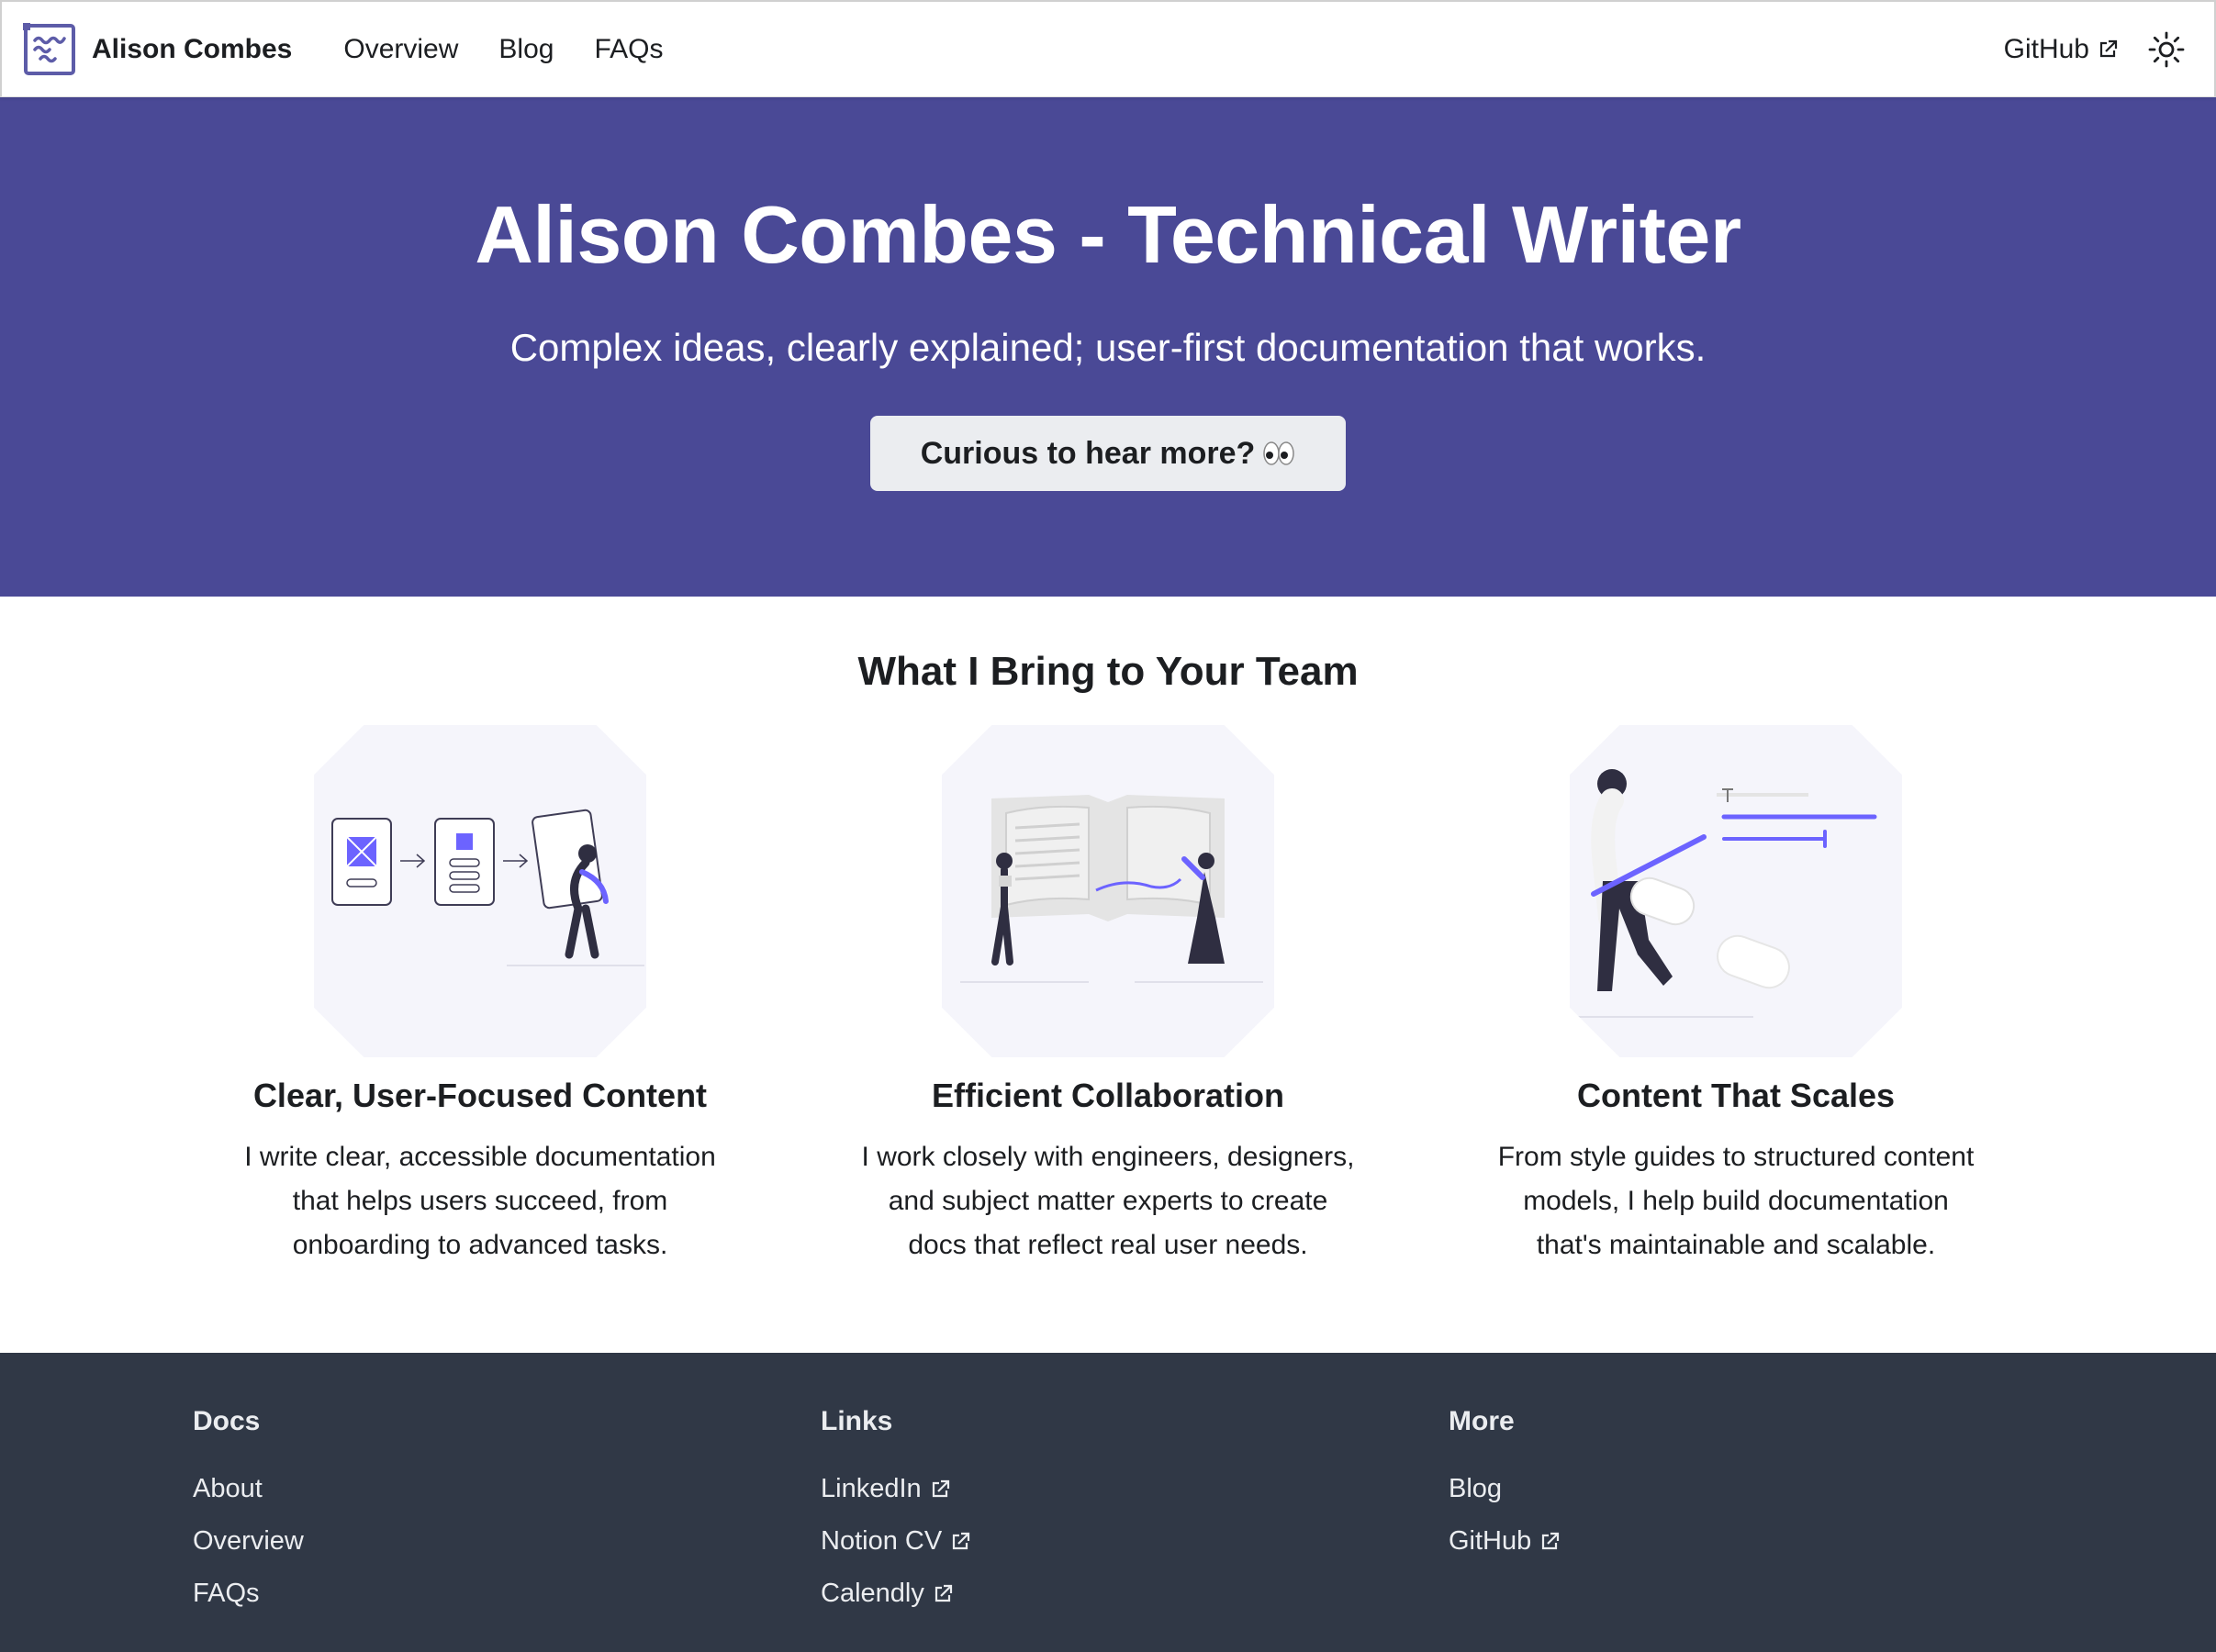  I want to click on nav-link-github: GitHub, so click(2061, 50).